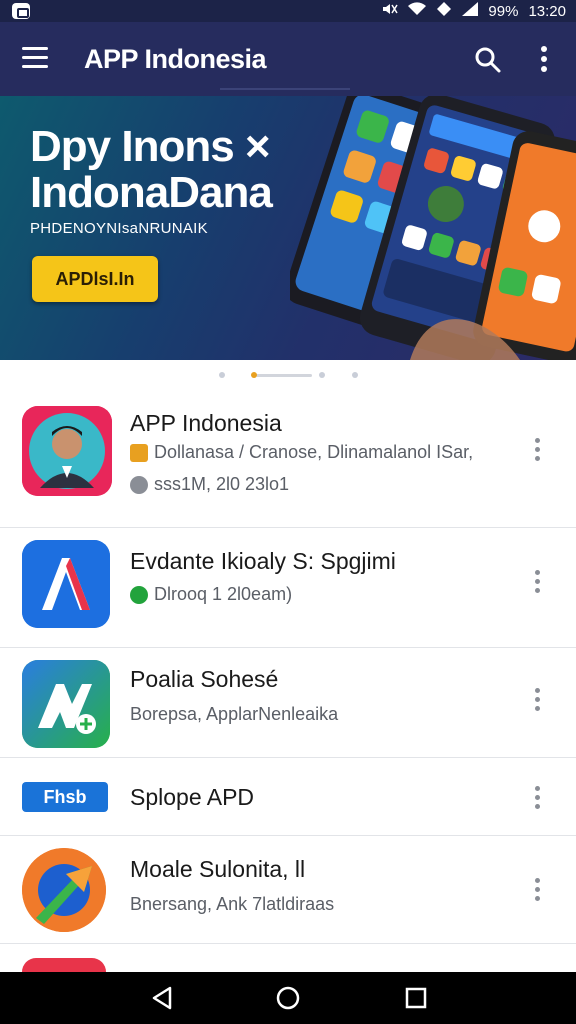 Image resolution: width=576 pixels, height=1024 pixels. What do you see at coordinates (547, 11) in the screenshot?
I see `clock: 13:20` at bounding box center [547, 11].